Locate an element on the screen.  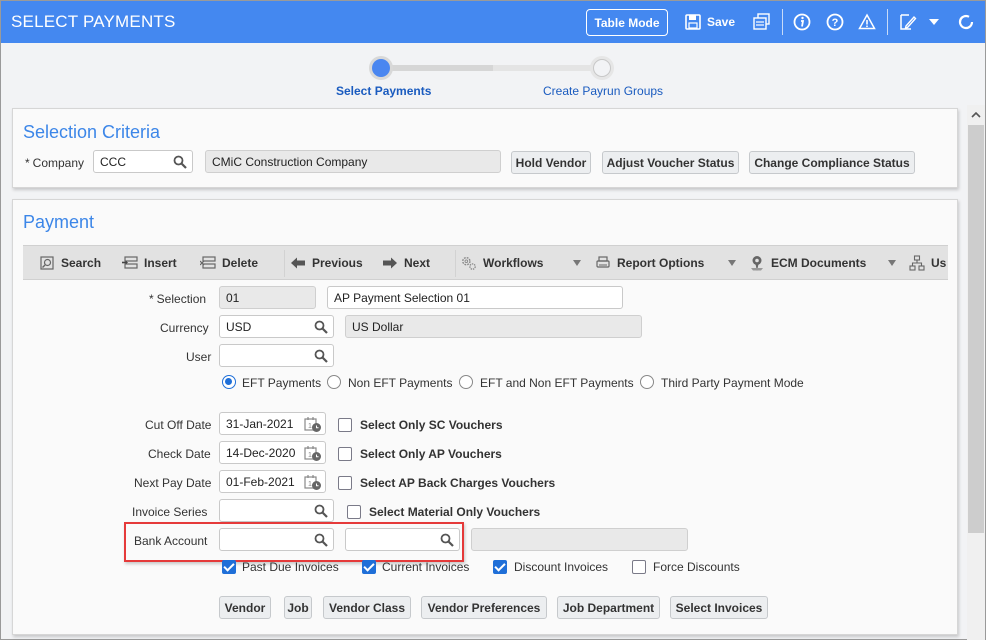
select-ap-back-charges-vouchers-checkbox is located at coordinates (345, 483).